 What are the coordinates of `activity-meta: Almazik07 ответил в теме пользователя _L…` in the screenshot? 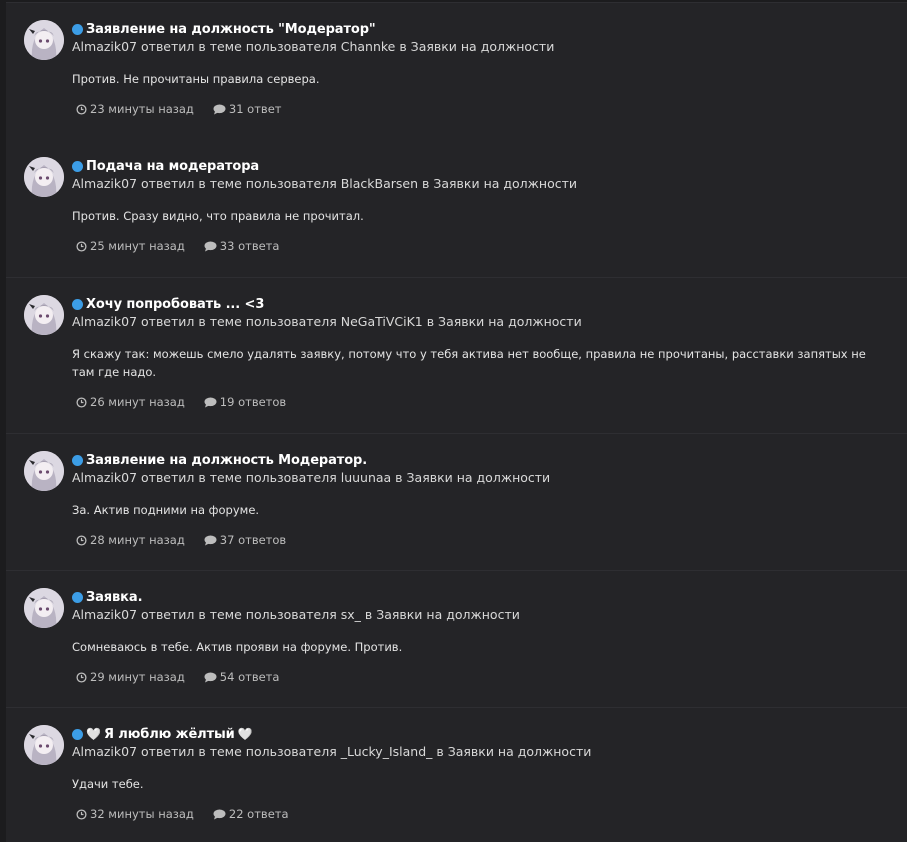 It's located at (332, 751).